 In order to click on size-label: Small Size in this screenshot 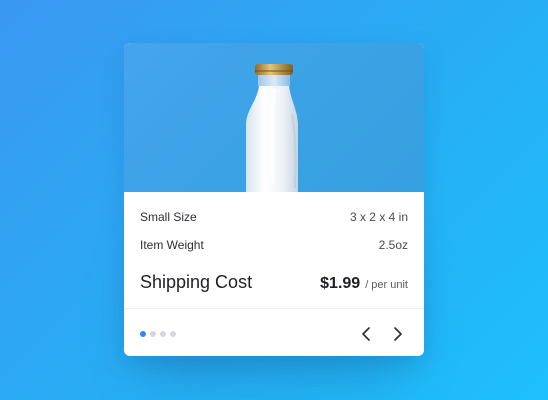, I will do `click(168, 217)`.